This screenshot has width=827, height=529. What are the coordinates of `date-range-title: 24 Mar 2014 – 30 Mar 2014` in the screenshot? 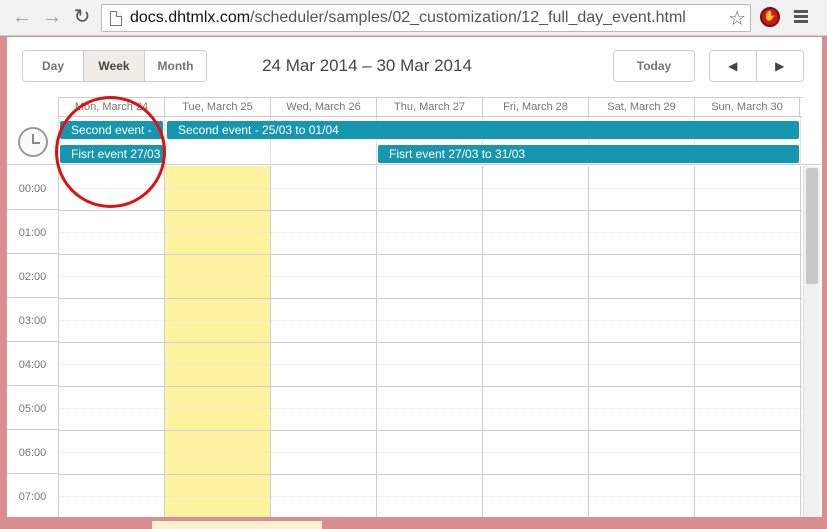 It's located at (367, 65).